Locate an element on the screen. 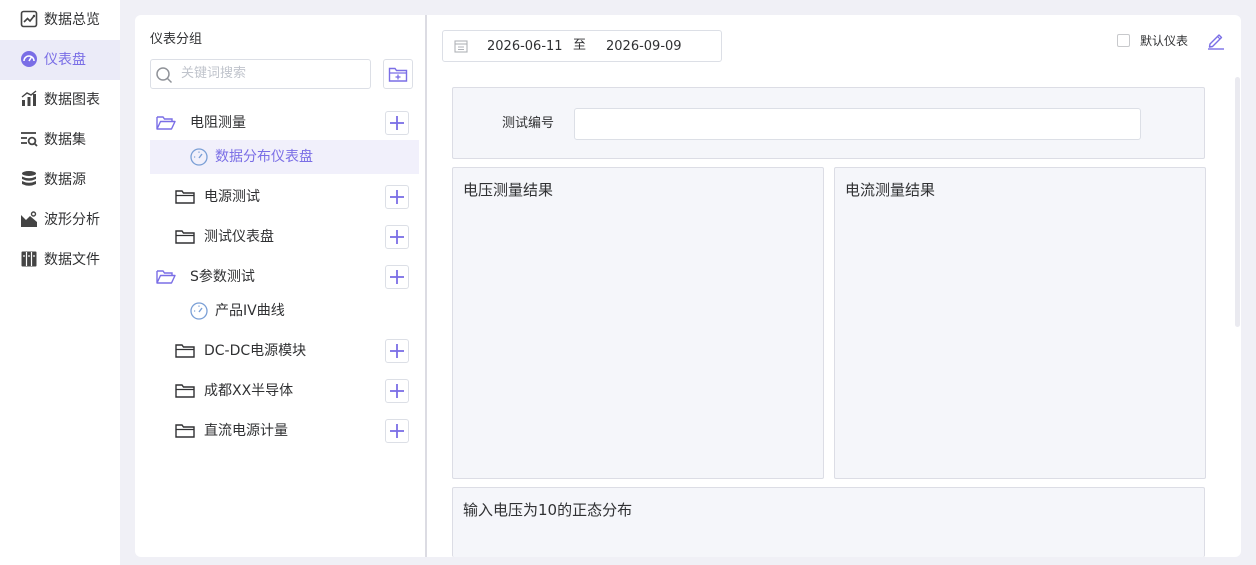 Image resolution: width=1256 pixels, height=565 pixels. date-range-picker: 2026-06-11 至 2026-09-09 is located at coordinates (582, 46).